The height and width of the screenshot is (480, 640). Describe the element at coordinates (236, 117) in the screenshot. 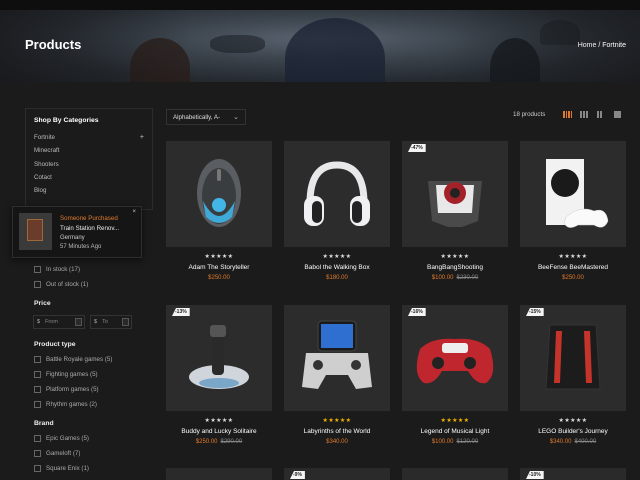

I see `chevron-down-icon: ⌄` at that location.